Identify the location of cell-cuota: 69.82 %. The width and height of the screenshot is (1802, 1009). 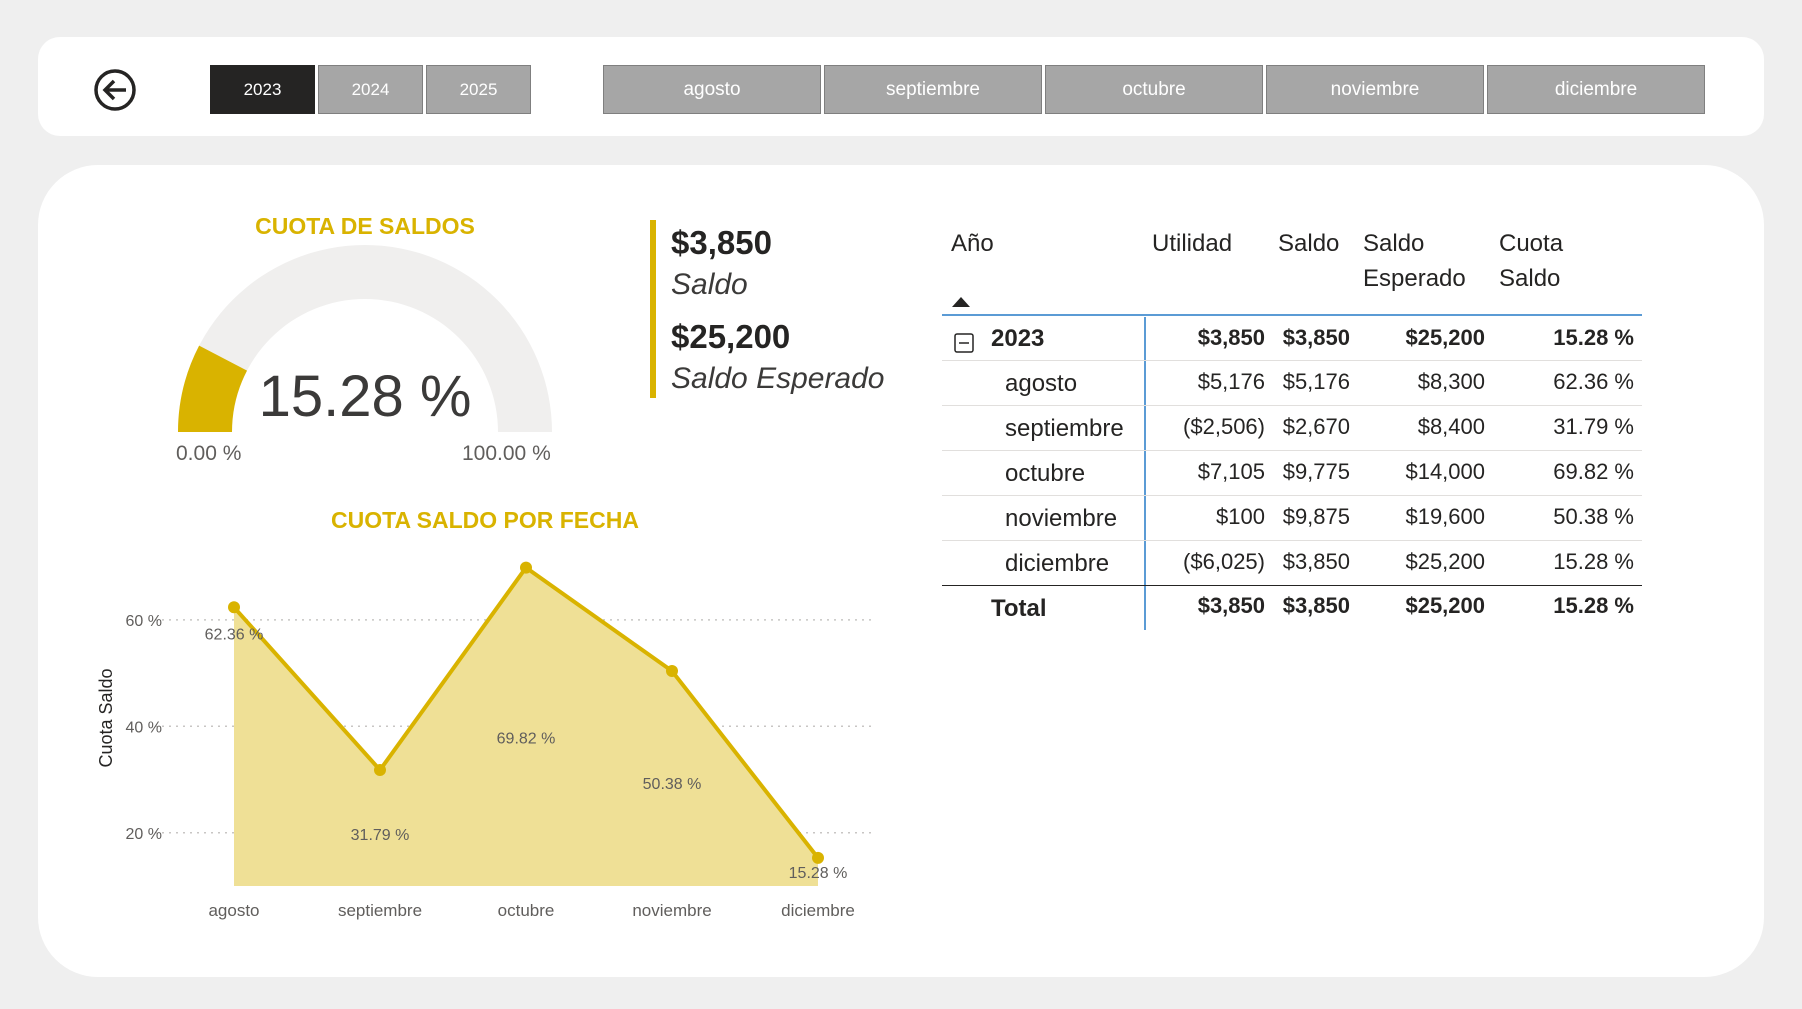
(1593, 471).